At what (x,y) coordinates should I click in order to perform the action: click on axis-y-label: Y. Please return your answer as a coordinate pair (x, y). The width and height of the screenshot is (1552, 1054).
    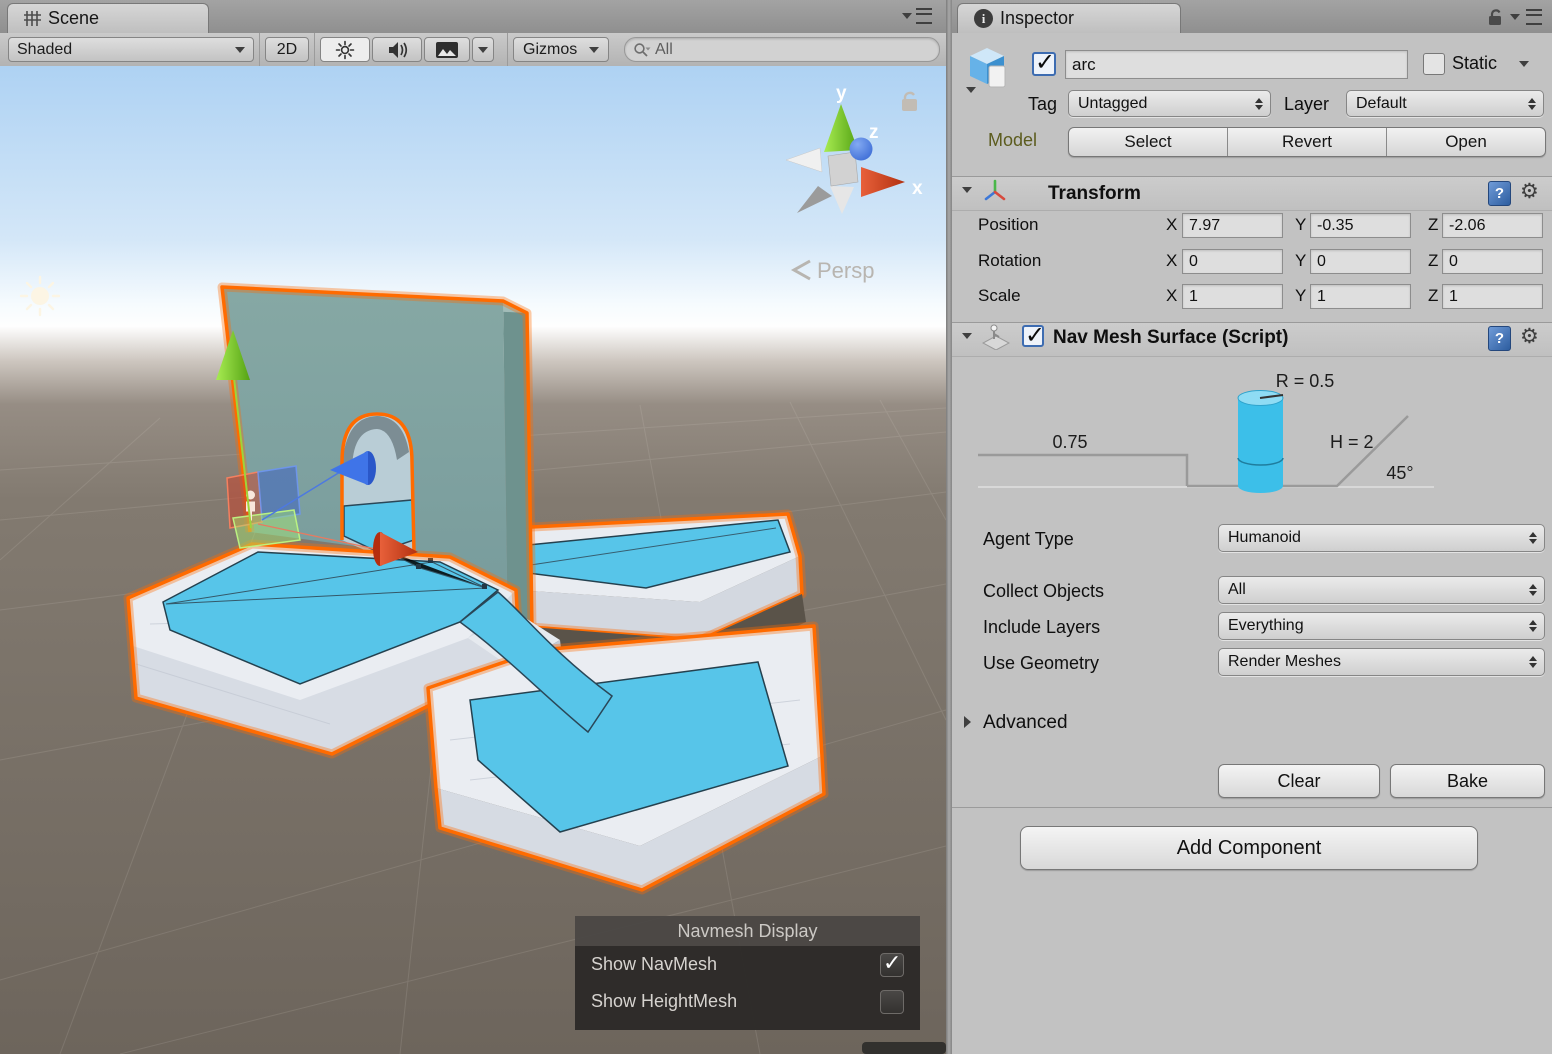
    Looking at the image, I should click on (1301, 224).